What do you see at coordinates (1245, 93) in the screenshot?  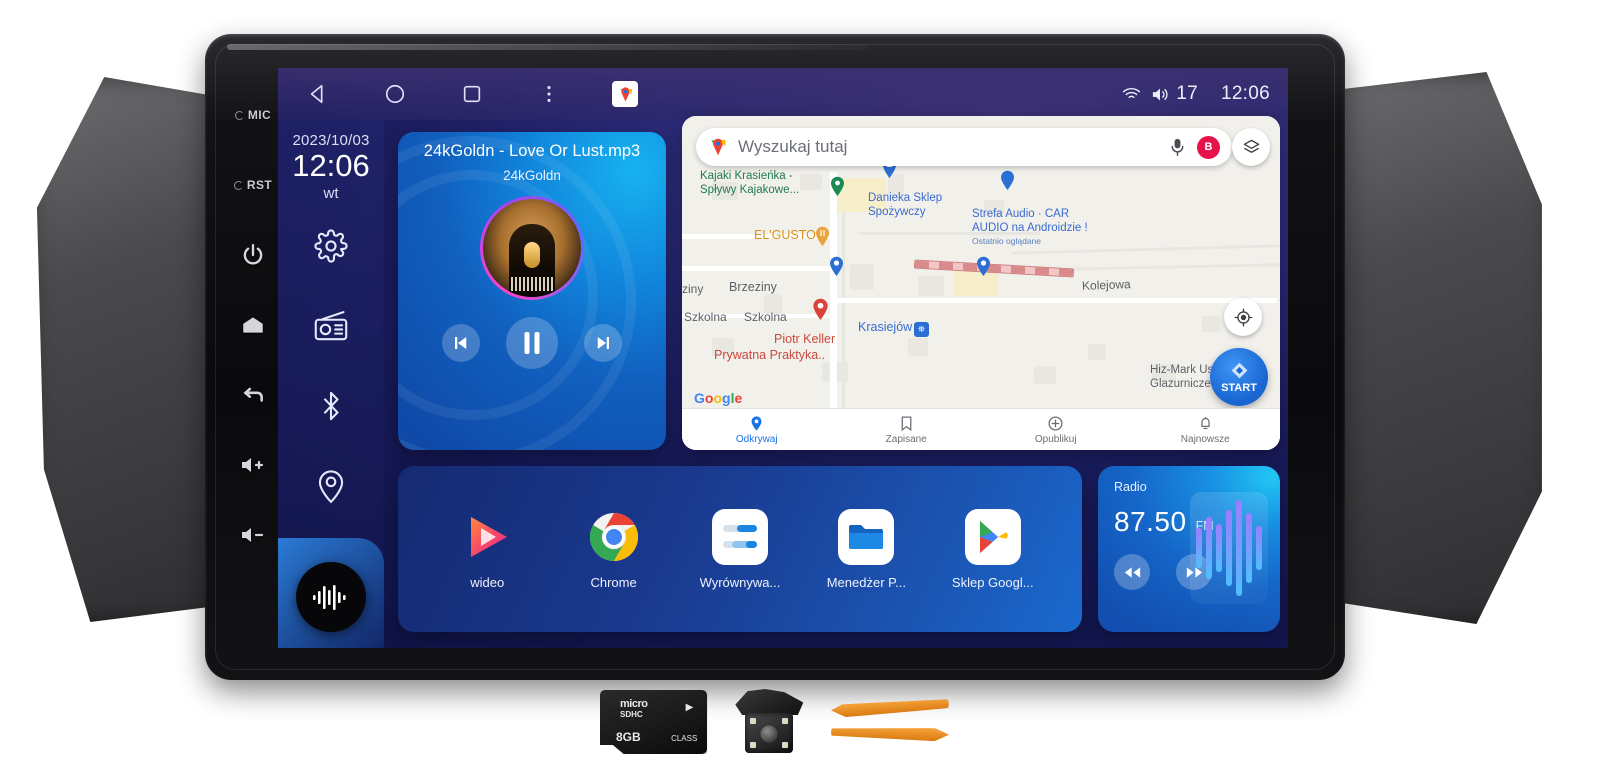 I see `status-clock: 12:06` at bounding box center [1245, 93].